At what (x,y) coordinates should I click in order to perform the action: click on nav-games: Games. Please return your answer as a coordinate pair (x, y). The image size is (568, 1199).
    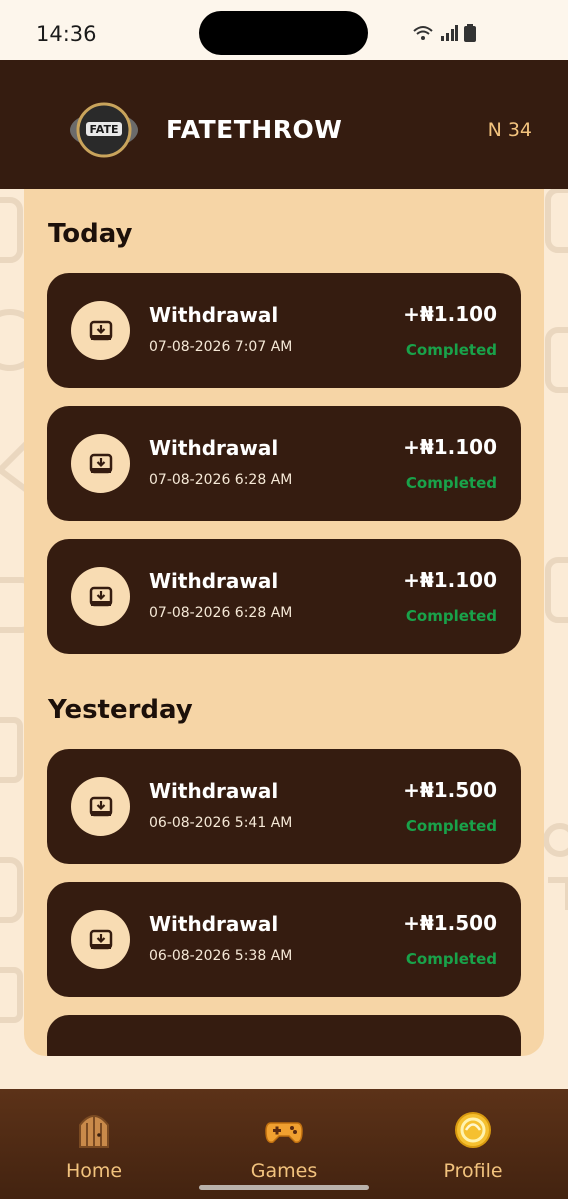
    Looking at the image, I should click on (284, 1144).